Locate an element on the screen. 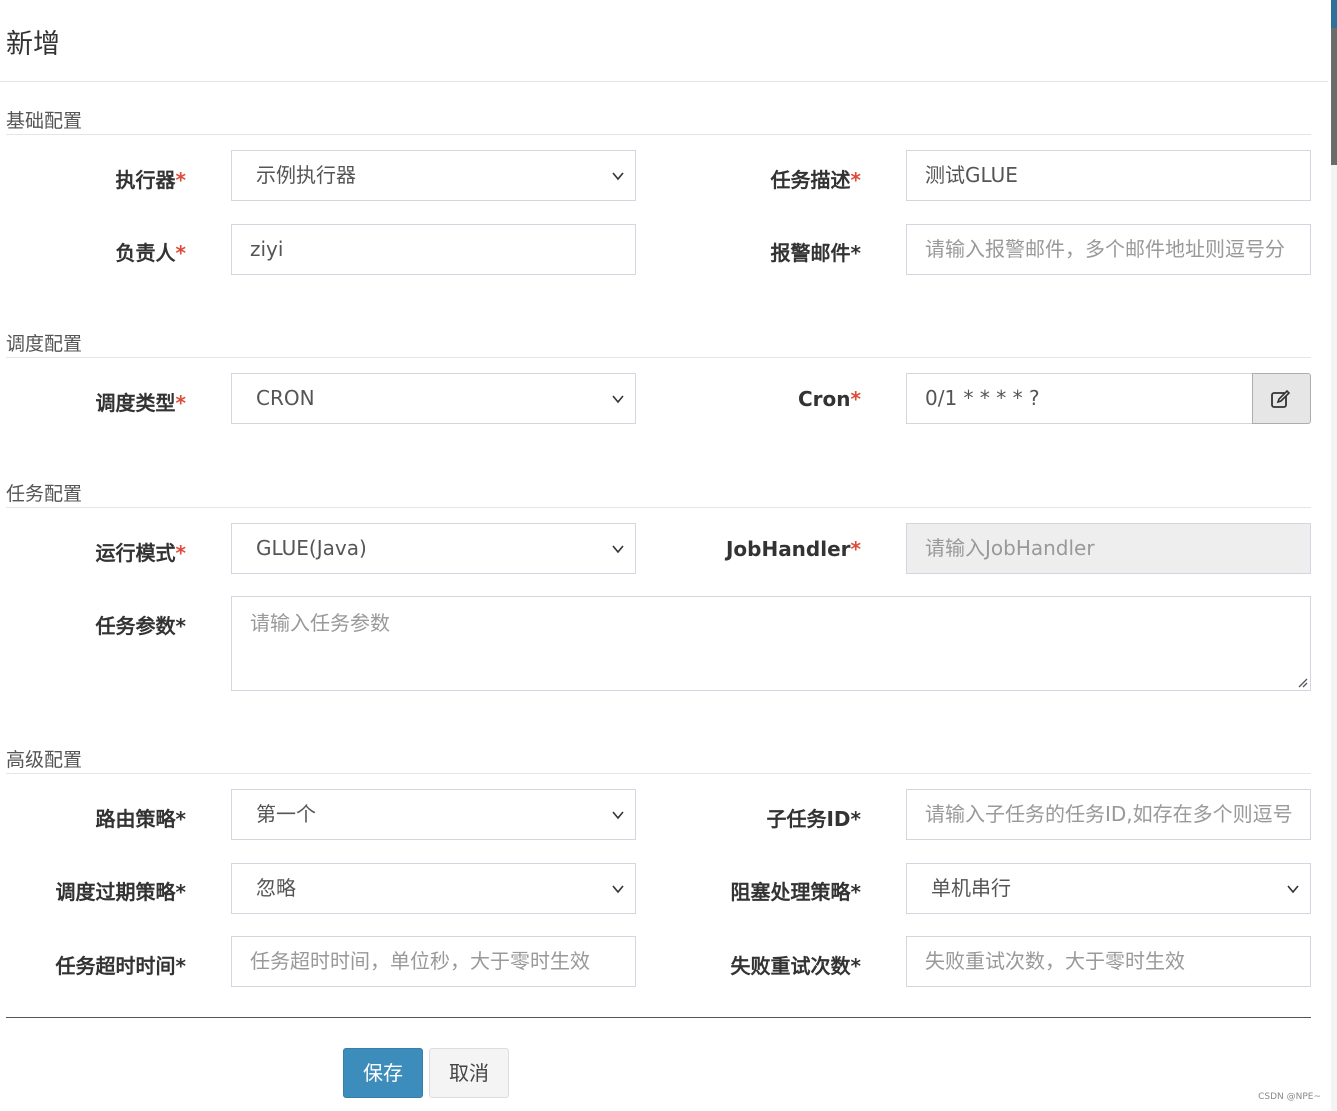  cancel-button: 取消 is located at coordinates (469, 1073).